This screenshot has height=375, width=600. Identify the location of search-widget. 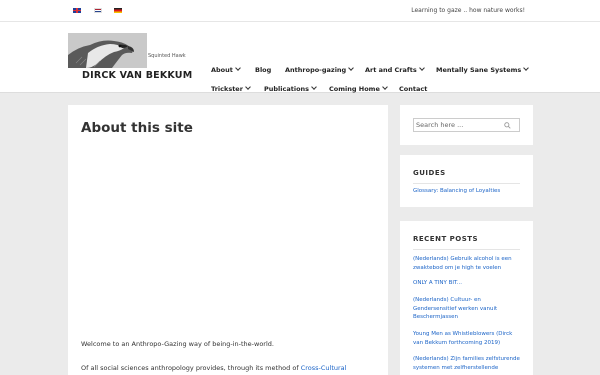
(466, 125).